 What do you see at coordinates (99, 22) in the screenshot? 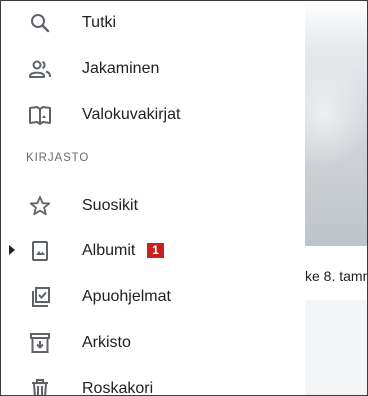
I see `nav-item-label: Tutki` at bounding box center [99, 22].